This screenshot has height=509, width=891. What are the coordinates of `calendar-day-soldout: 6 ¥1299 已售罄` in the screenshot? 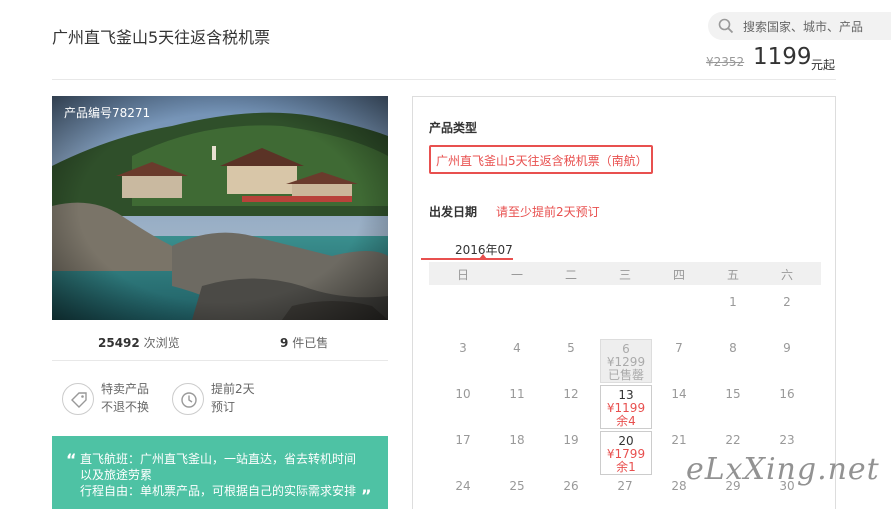 It's located at (626, 361).